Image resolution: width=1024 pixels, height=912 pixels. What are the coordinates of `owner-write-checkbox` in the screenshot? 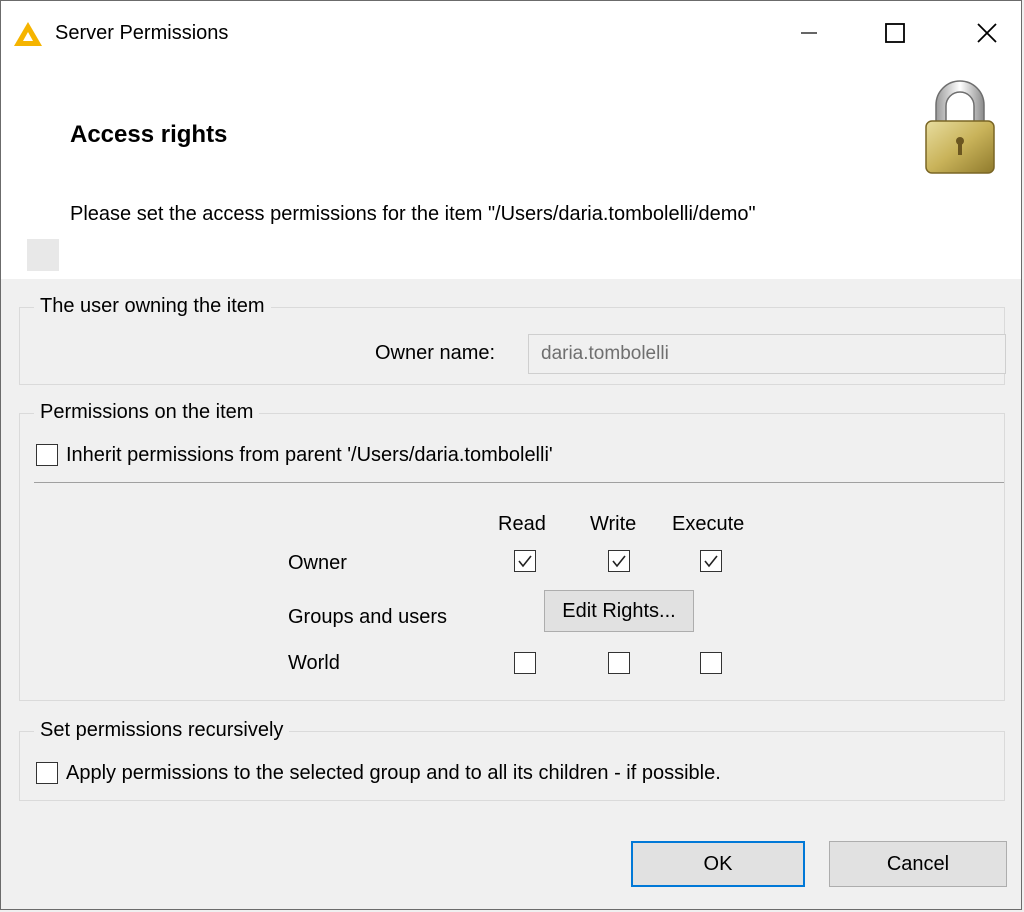 It's located at (619, 561).